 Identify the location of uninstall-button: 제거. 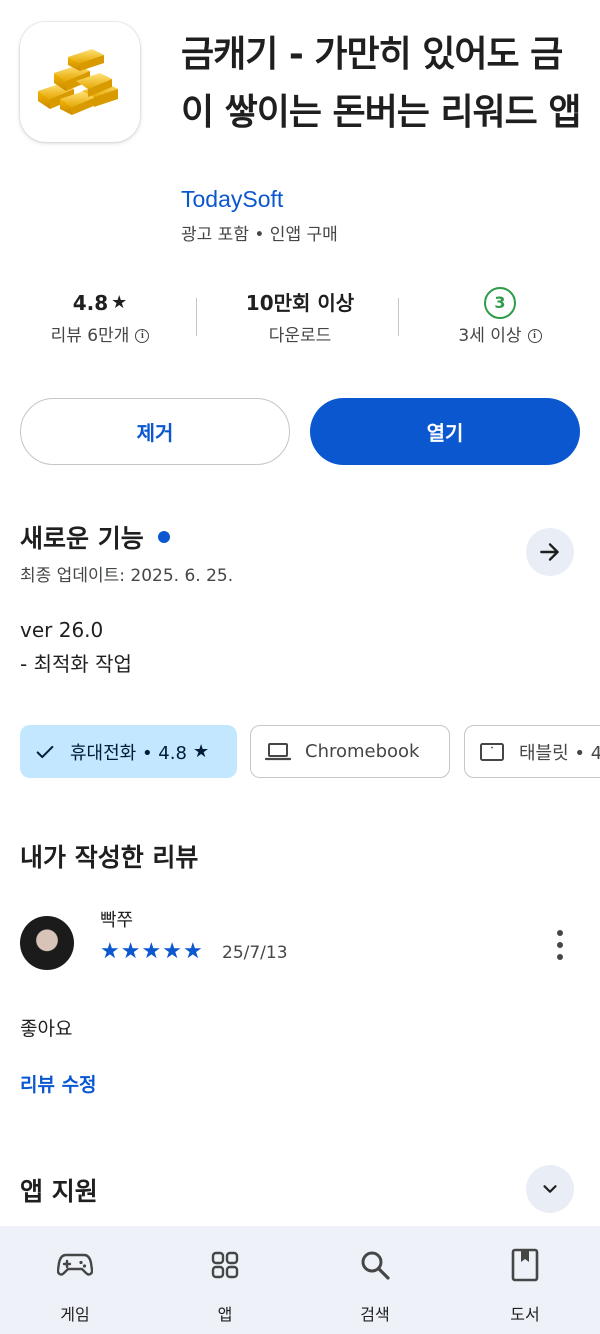
(155, 431).